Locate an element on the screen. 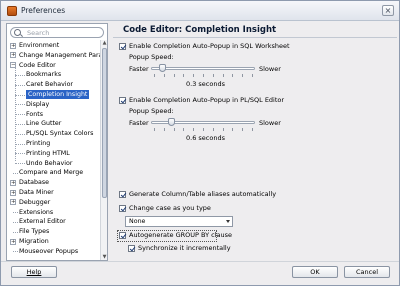 This screenshot has height=286, width=400. tree-item: Undo Behavior is located at coordinates (49, 163).